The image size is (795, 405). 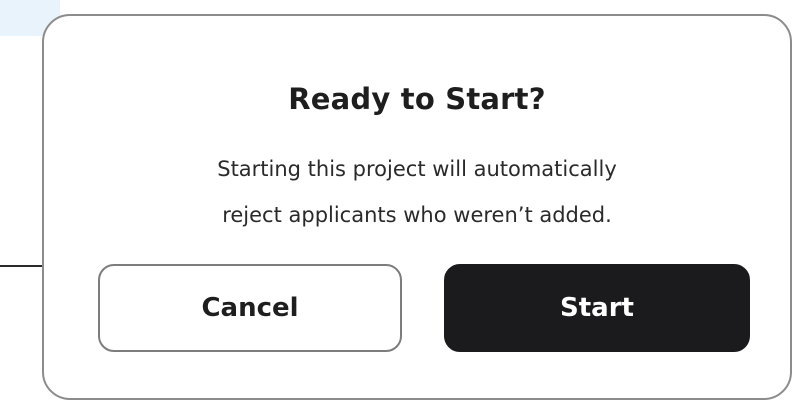 What do you see at coordinates (417, 169) in the screenshot?
I see `dialog-message-line: Starting this project will automatically` at bounding box center [417, 169].